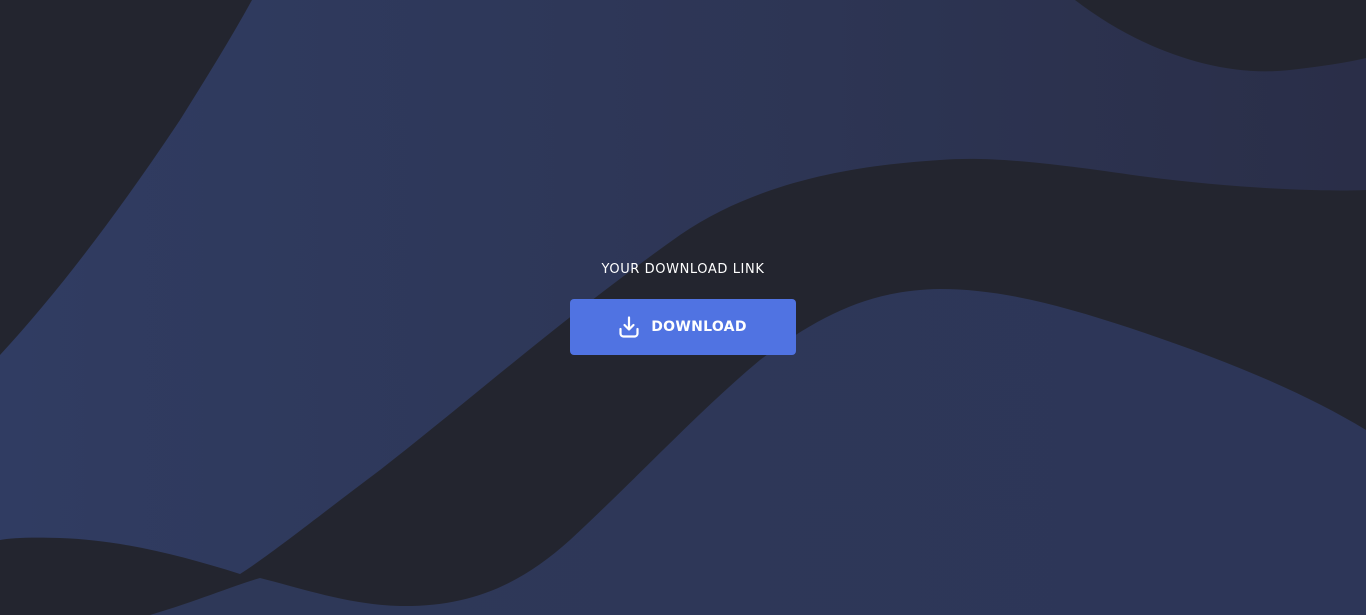  I want to click on download-button: DOWNLOAD, so click(683, 327).